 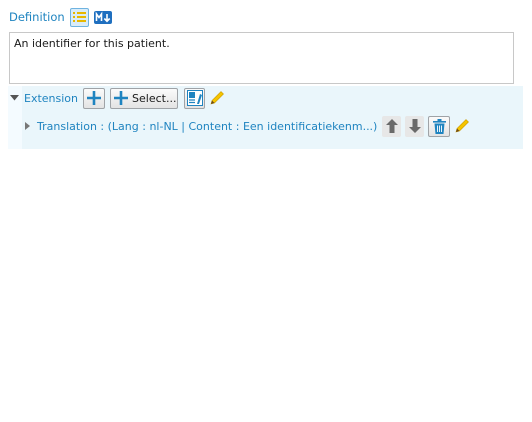 I want to click on collapse-arrow-icon, so click(x=14, y=98).